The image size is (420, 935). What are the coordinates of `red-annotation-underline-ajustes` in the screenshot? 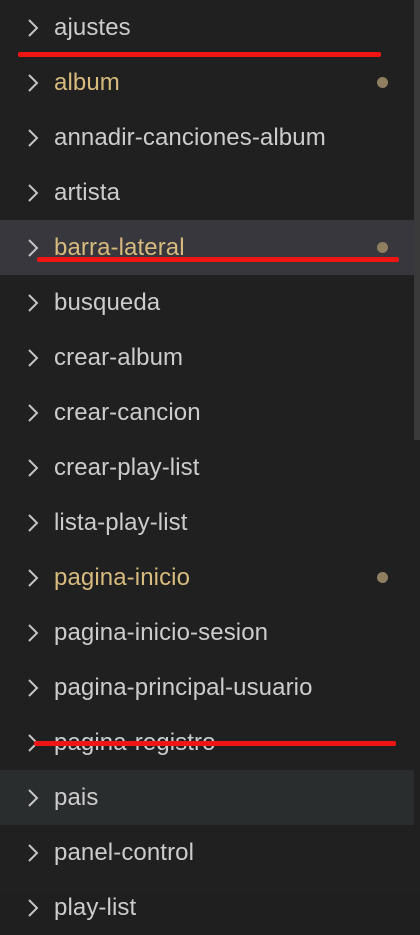 It's located at (199, 54).